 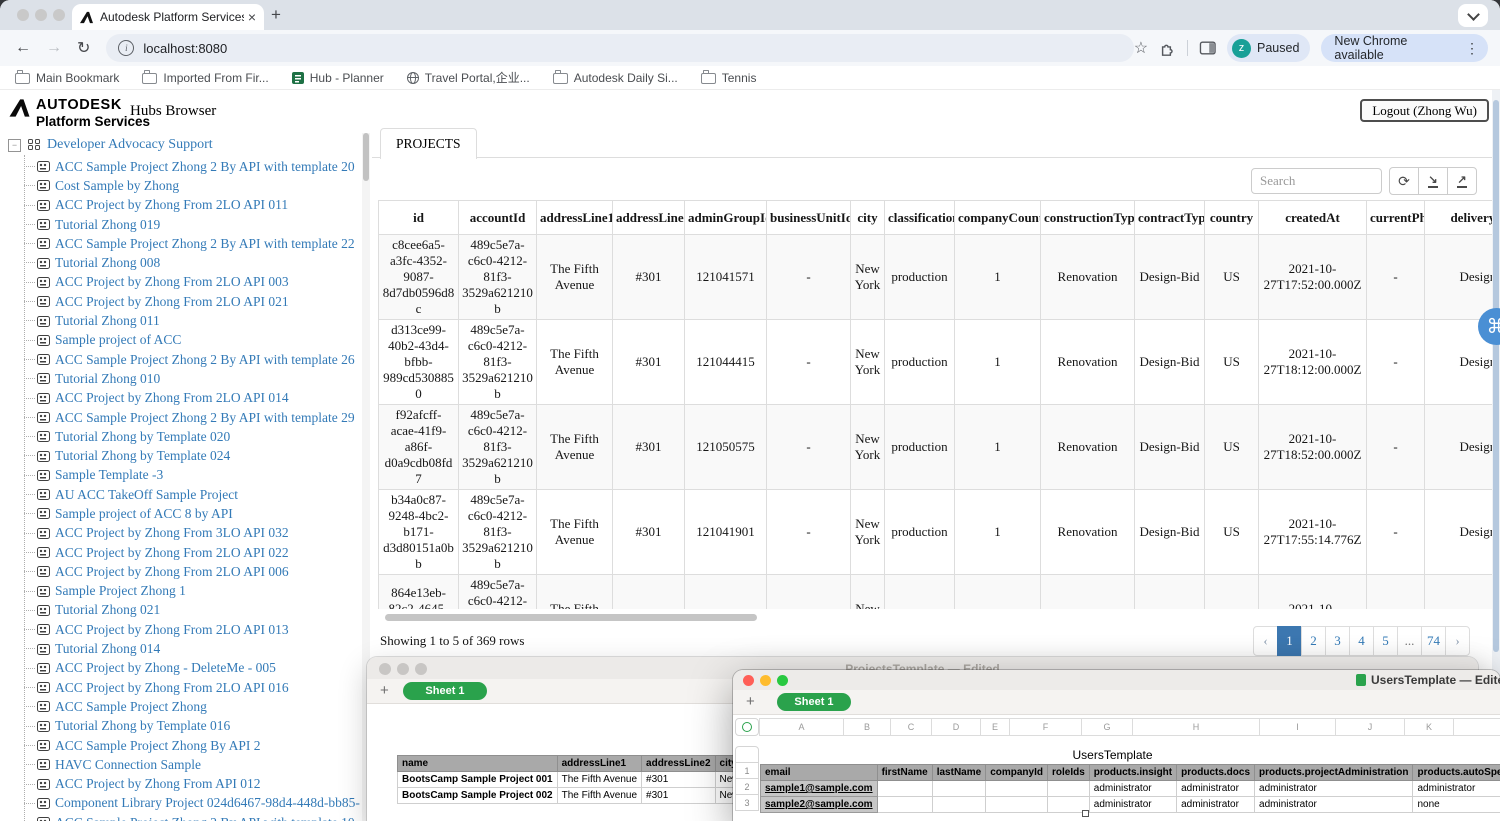 I want to click on collapse-icon: −, so click(x=14, y=145).